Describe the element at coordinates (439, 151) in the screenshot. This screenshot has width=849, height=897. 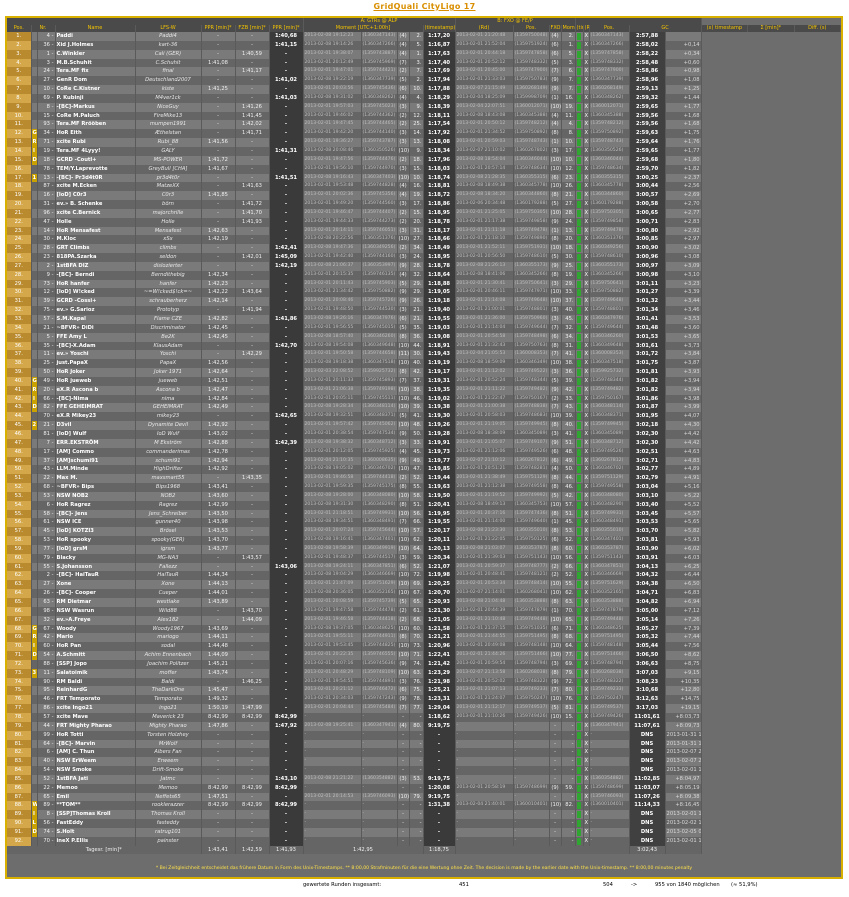
I see `cell-fx: 1:18,34` at that location.